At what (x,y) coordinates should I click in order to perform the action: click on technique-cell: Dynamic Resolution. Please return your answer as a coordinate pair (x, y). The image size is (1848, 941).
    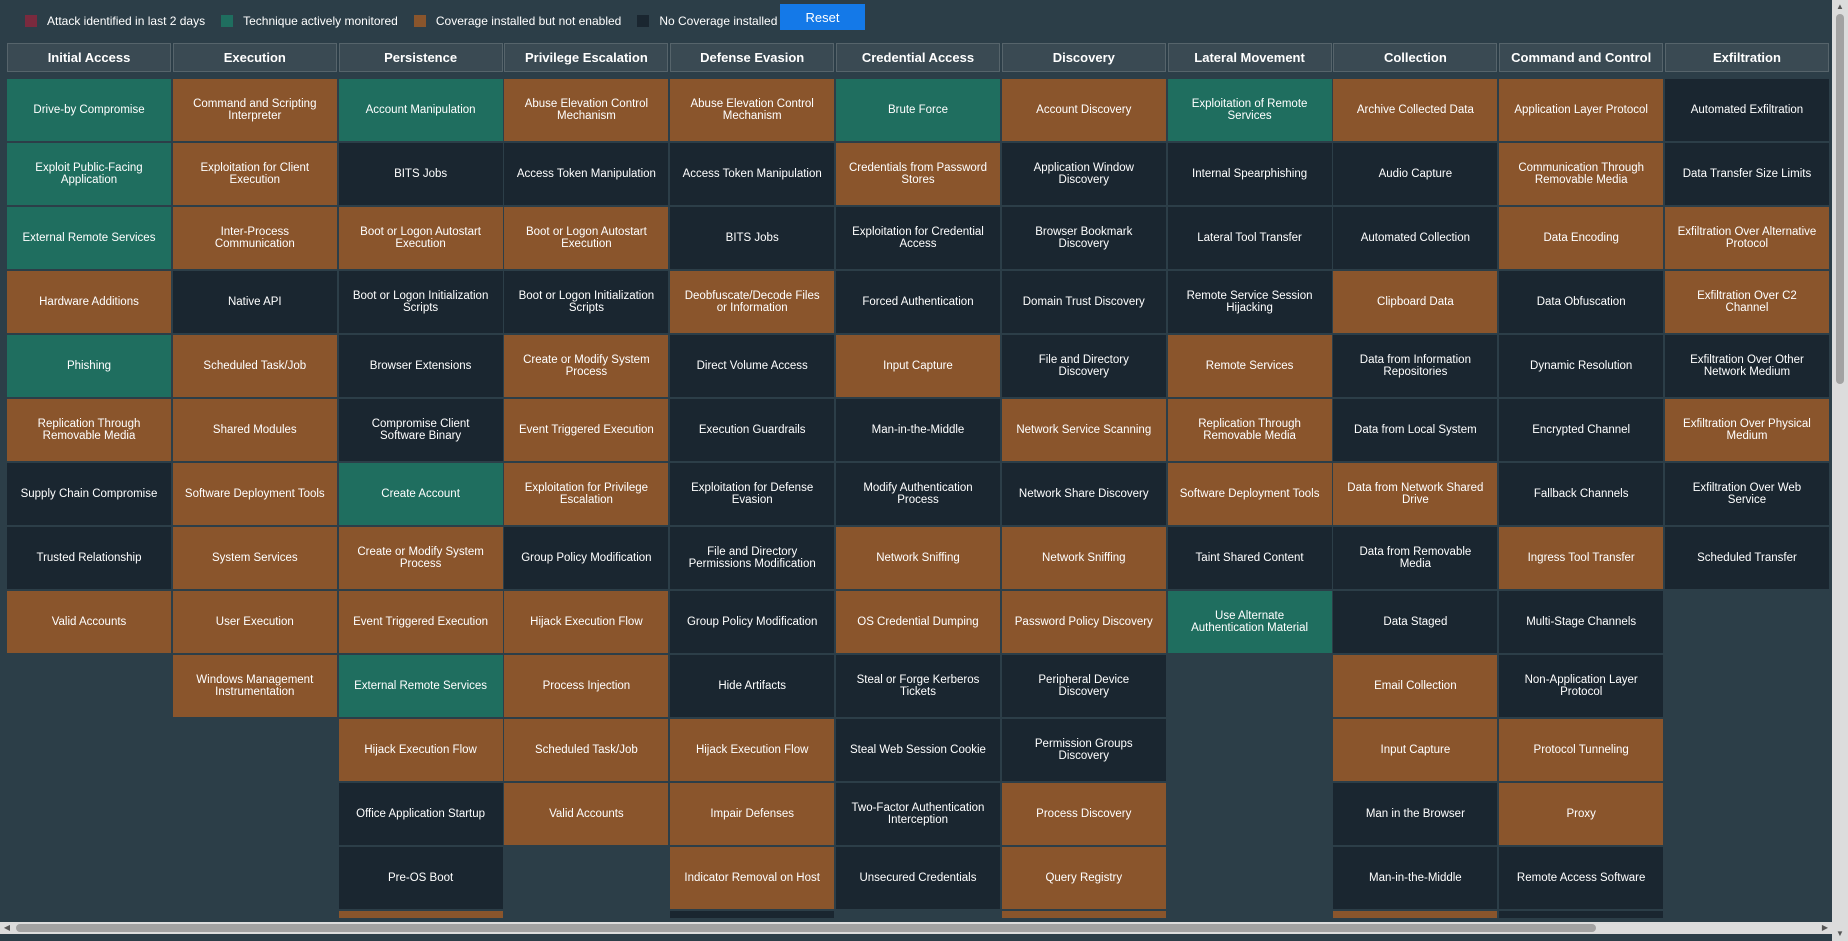
    Looking at the image, I should click on (1581, 366).